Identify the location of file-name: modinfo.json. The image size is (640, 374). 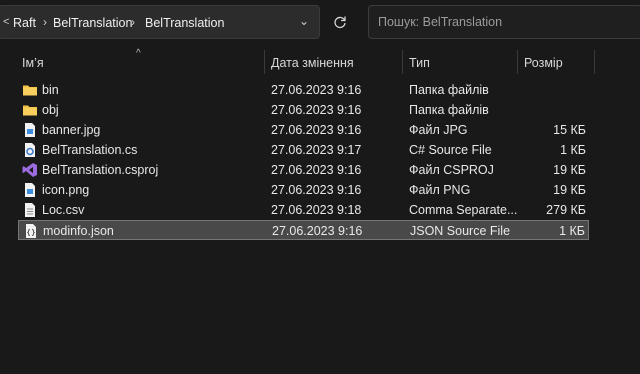
(78, 231).